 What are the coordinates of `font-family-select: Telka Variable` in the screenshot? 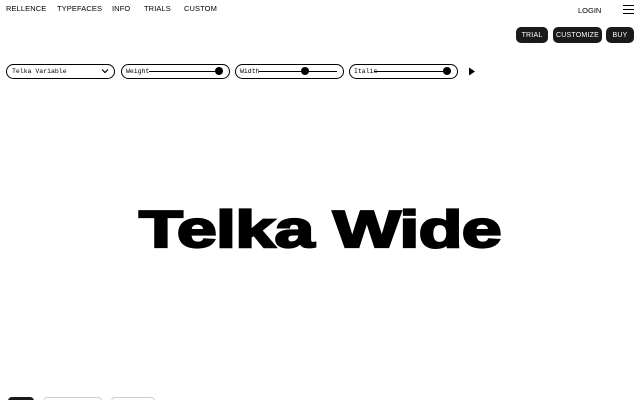 It's located at (60, 71).